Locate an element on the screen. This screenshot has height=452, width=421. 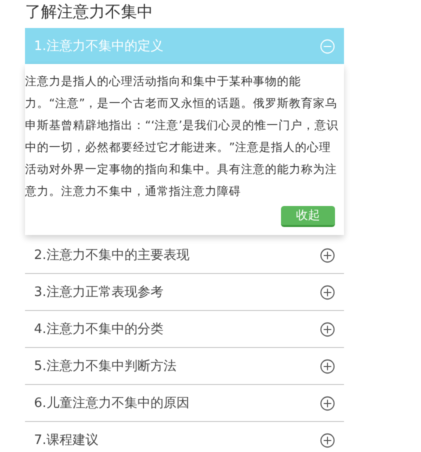
accordion-header: 3.注意力正常表现参考 is located at coordinates (184, 292).